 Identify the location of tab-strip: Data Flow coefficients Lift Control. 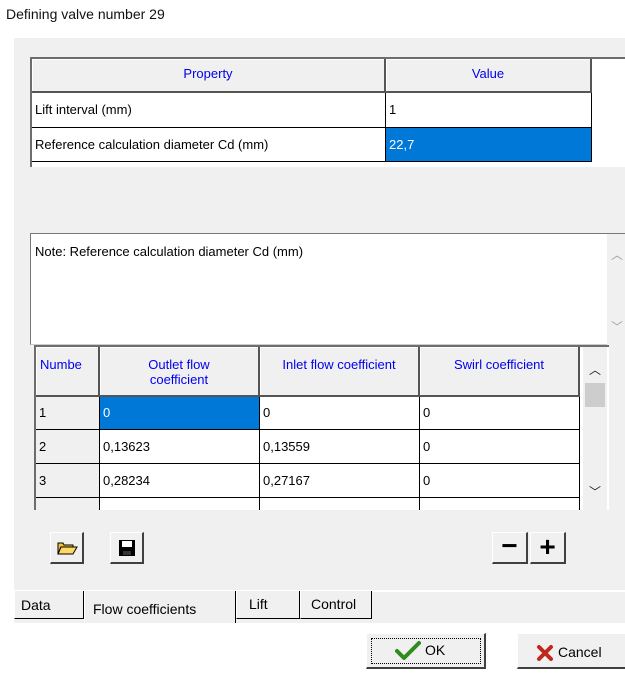
(319, 607).